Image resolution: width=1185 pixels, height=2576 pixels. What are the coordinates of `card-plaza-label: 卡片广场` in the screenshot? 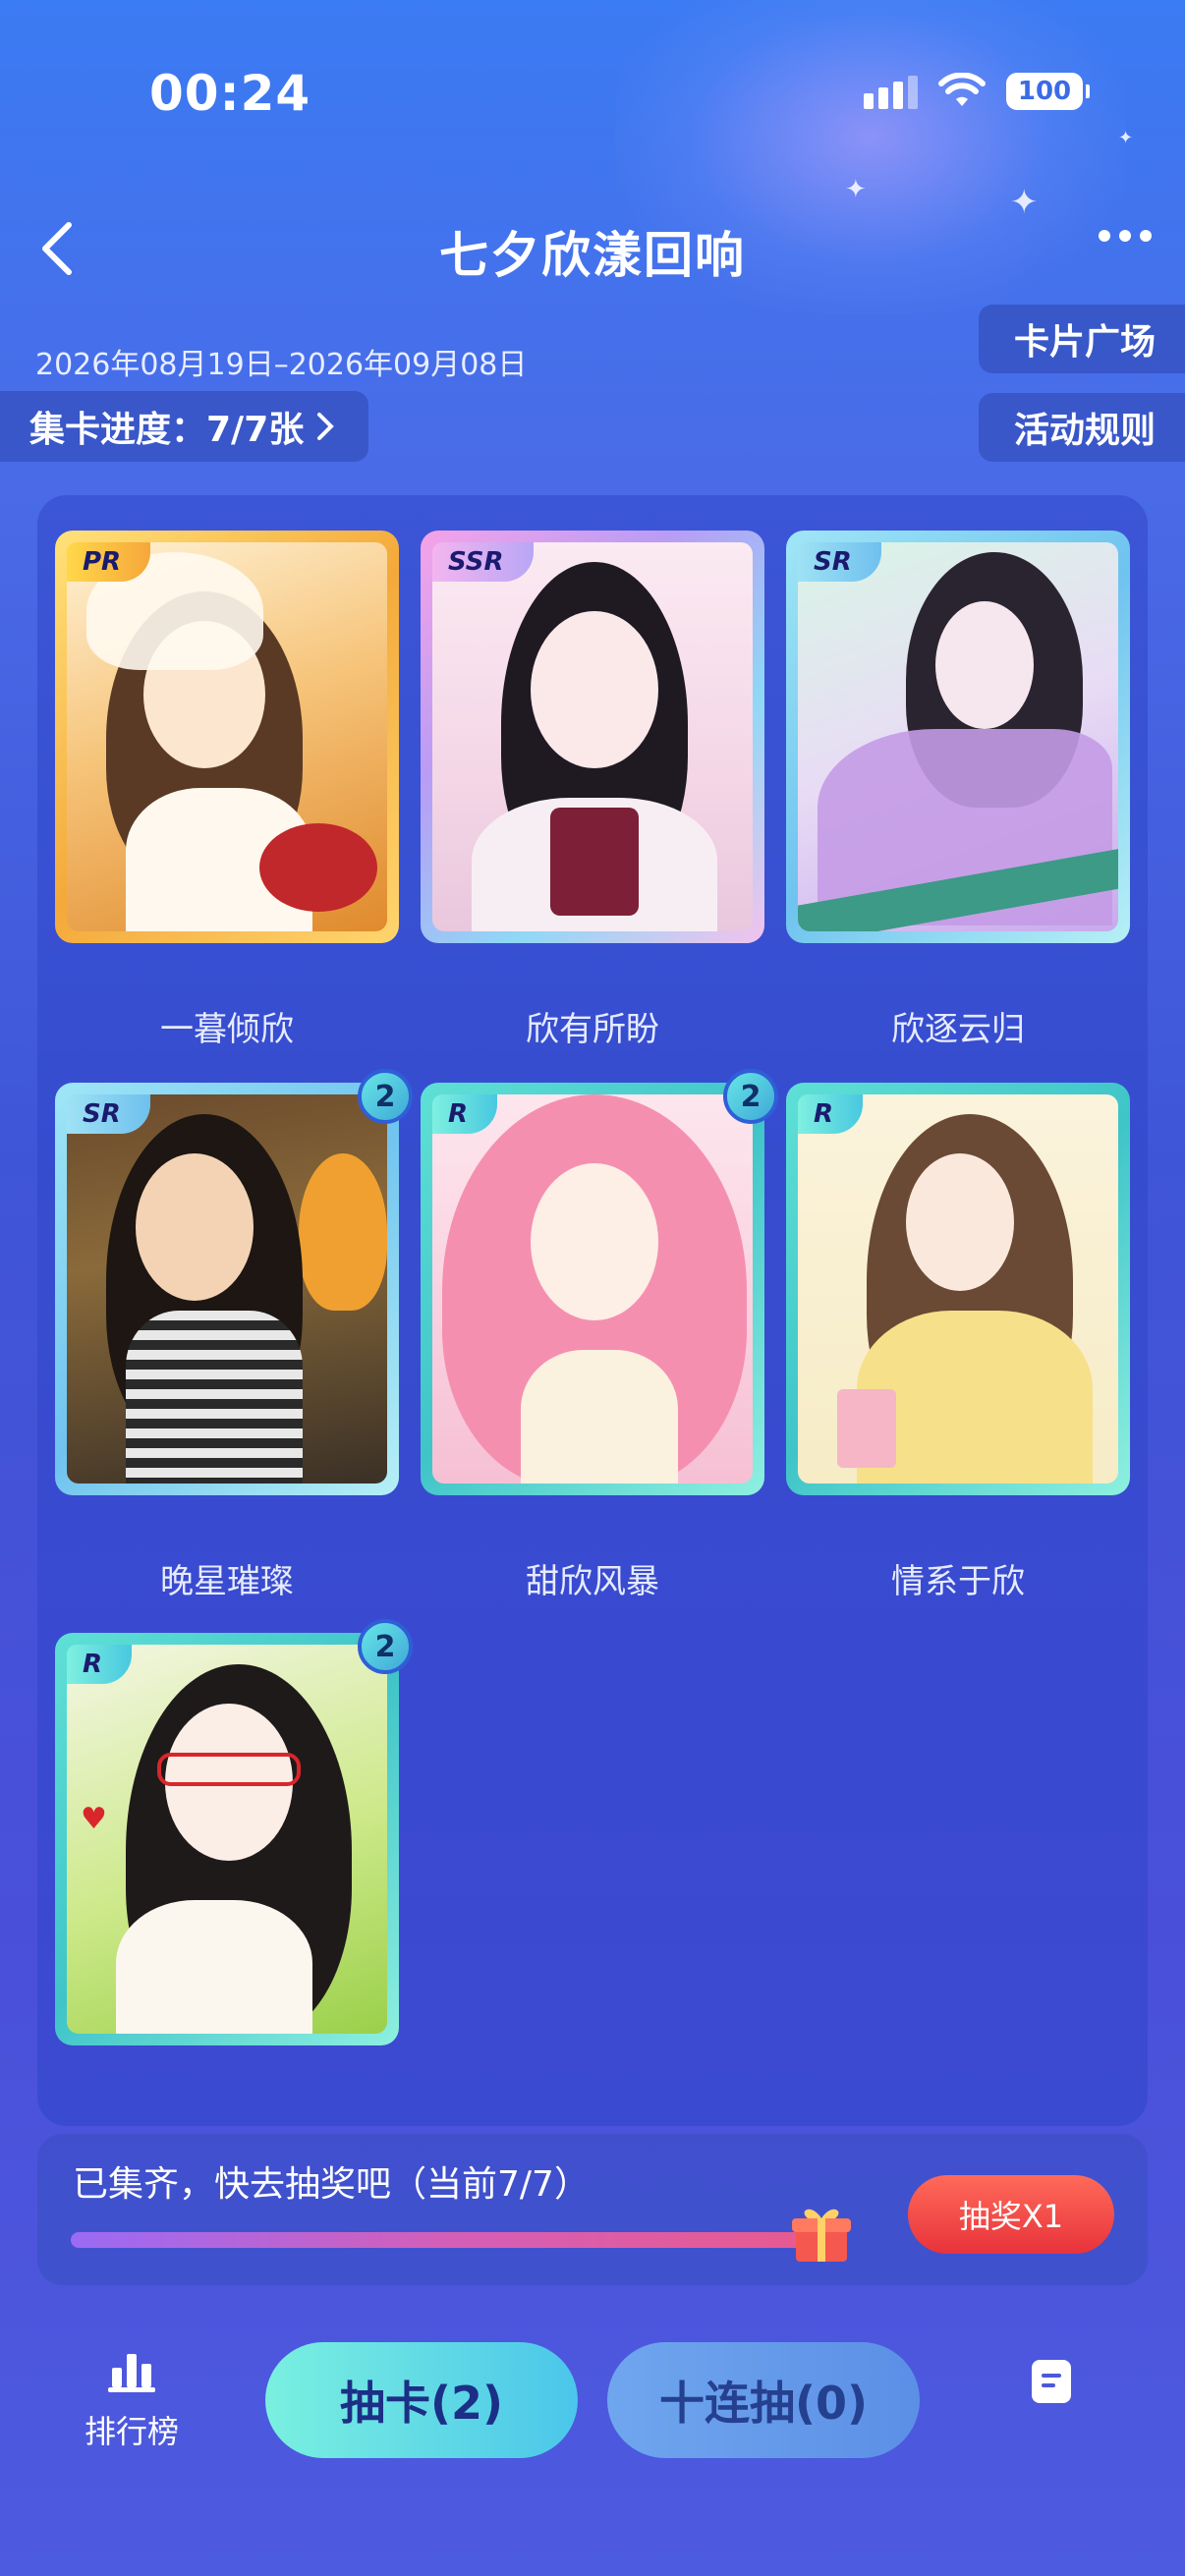 It's located at (1084, 342).